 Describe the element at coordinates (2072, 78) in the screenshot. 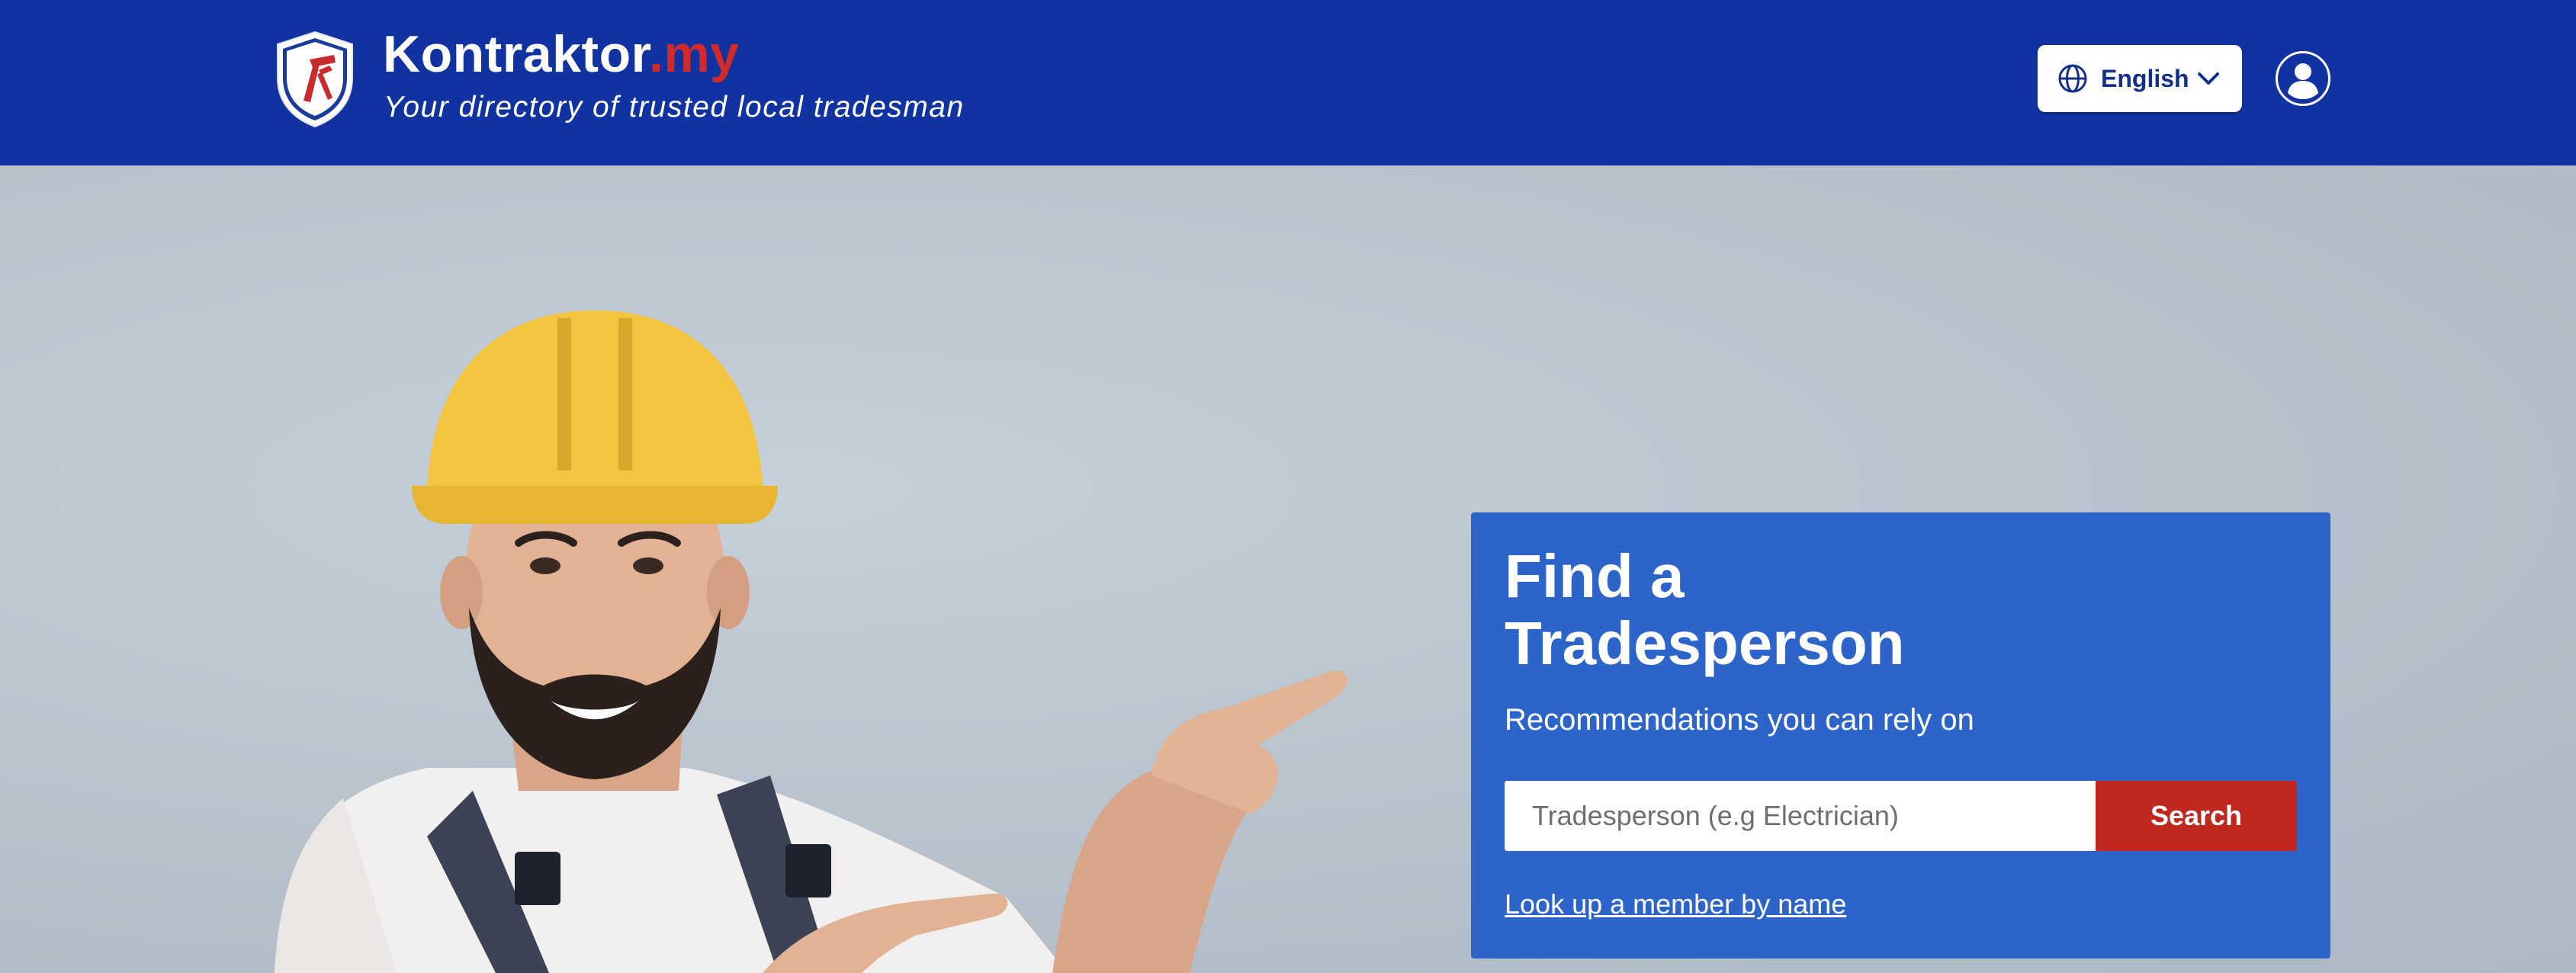

I see `globe-icon` at that location.